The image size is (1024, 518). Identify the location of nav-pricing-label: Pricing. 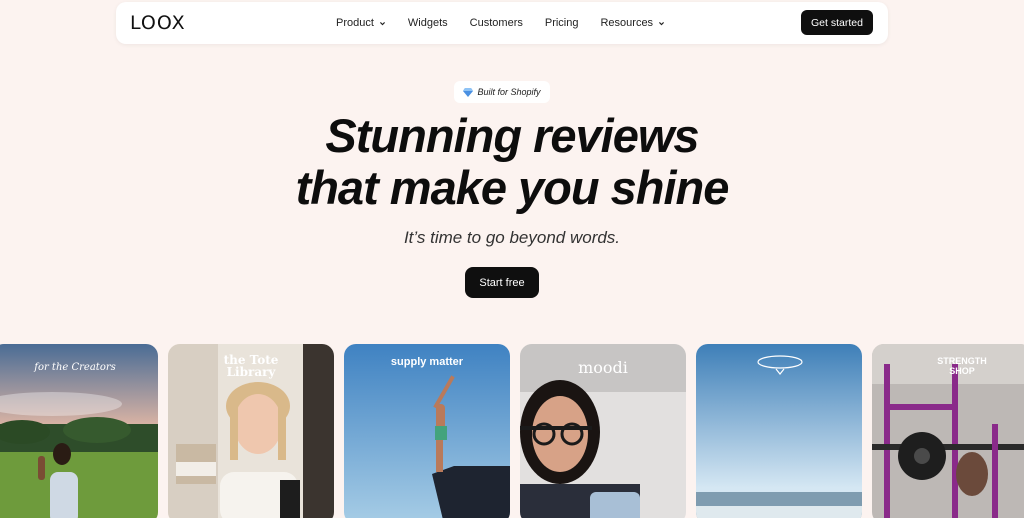
(561, 23).